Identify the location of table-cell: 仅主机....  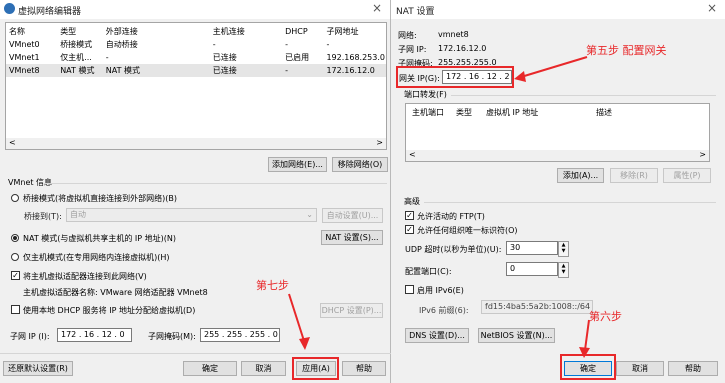
(76, 57).